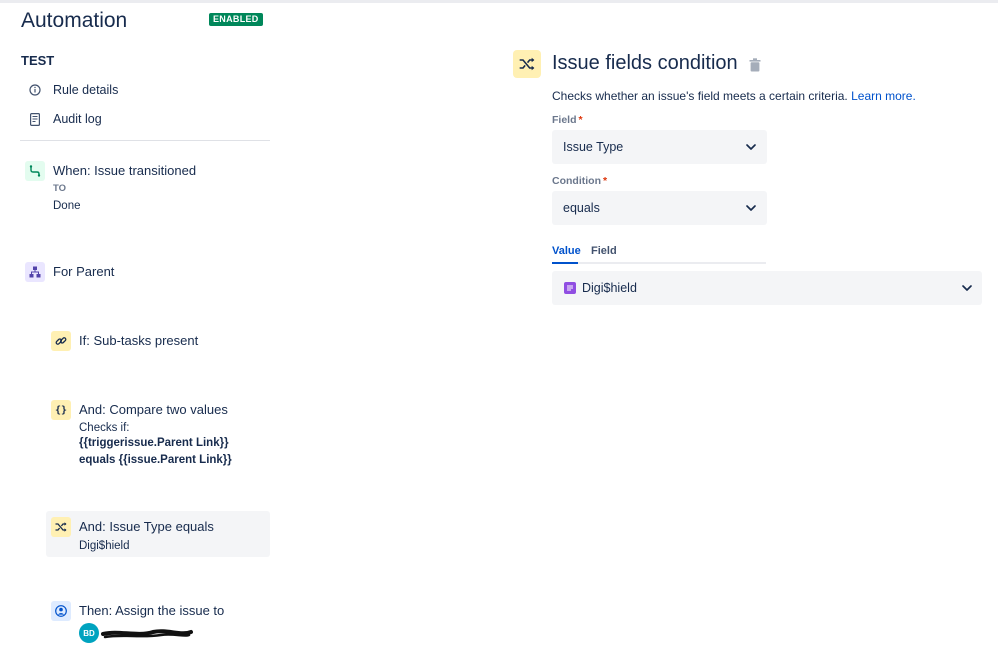  What do you see at coordinates (527, 64) in the screenshot?
I see `condition-type-icon` at bounding box center [527, 64].